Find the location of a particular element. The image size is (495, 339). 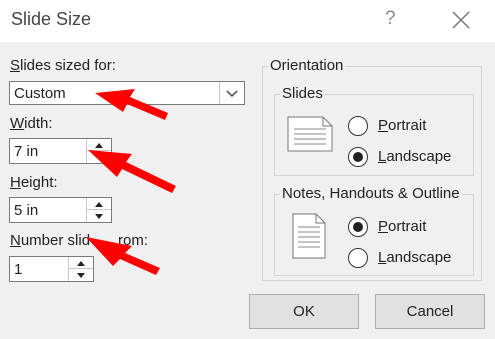

width-label: Width: is located at coordinates (31, 123).